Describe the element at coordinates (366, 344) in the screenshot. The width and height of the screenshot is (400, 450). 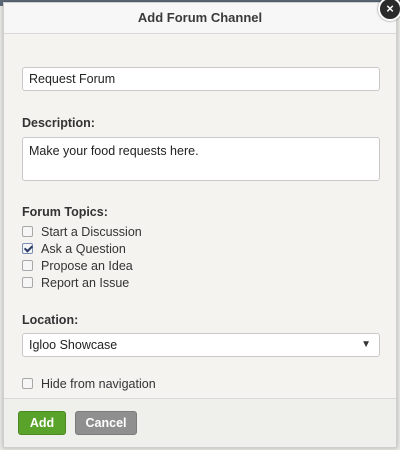
I see `chevron-down-icon: ▼` at that location.